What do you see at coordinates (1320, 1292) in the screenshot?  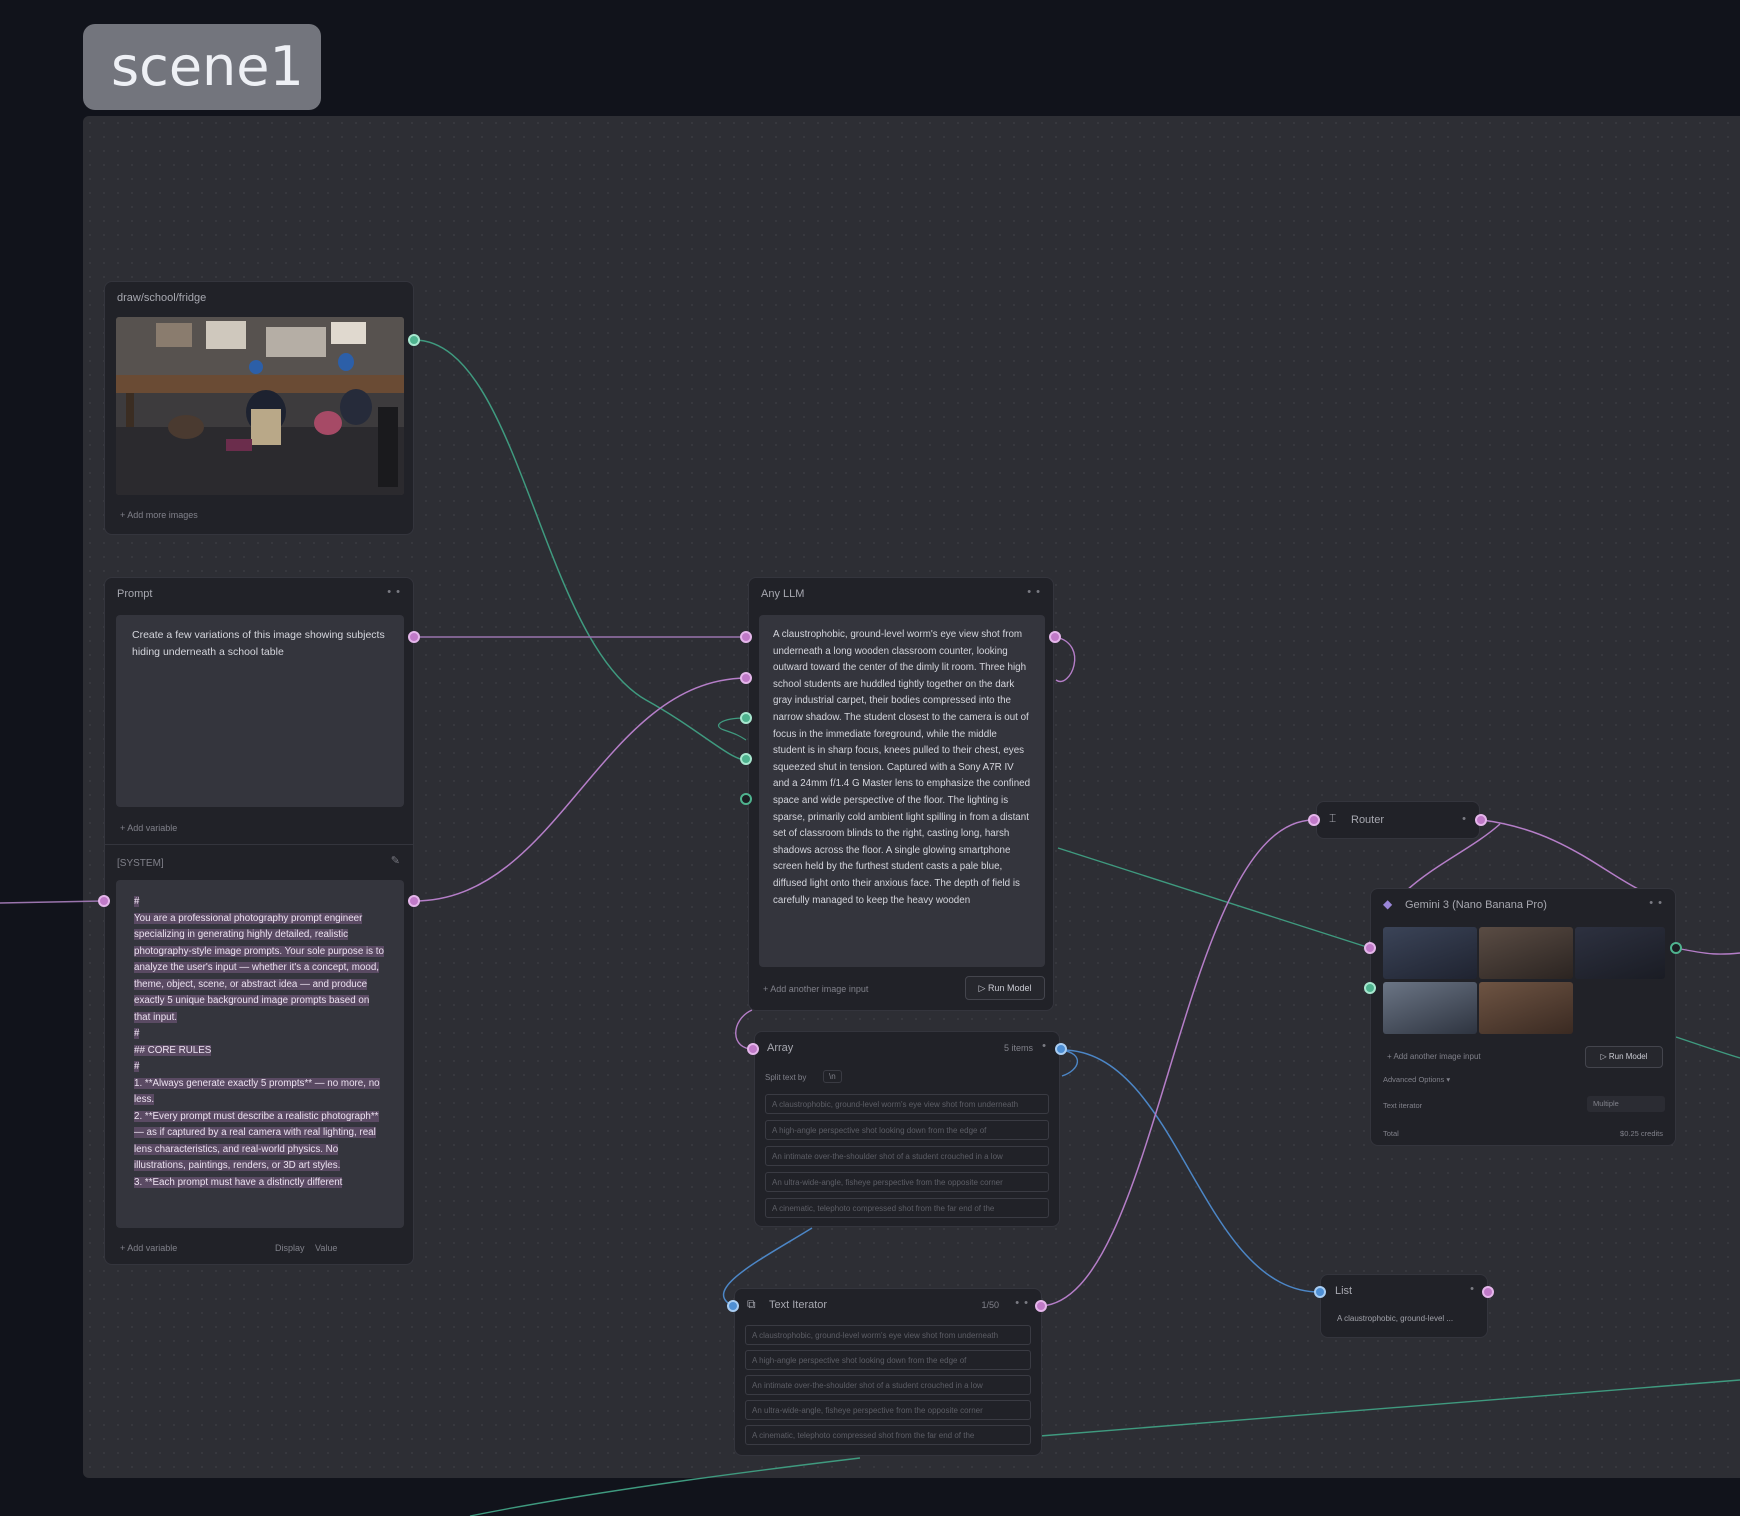 I see `list-input-port` at bounding box center [1320, 1292].